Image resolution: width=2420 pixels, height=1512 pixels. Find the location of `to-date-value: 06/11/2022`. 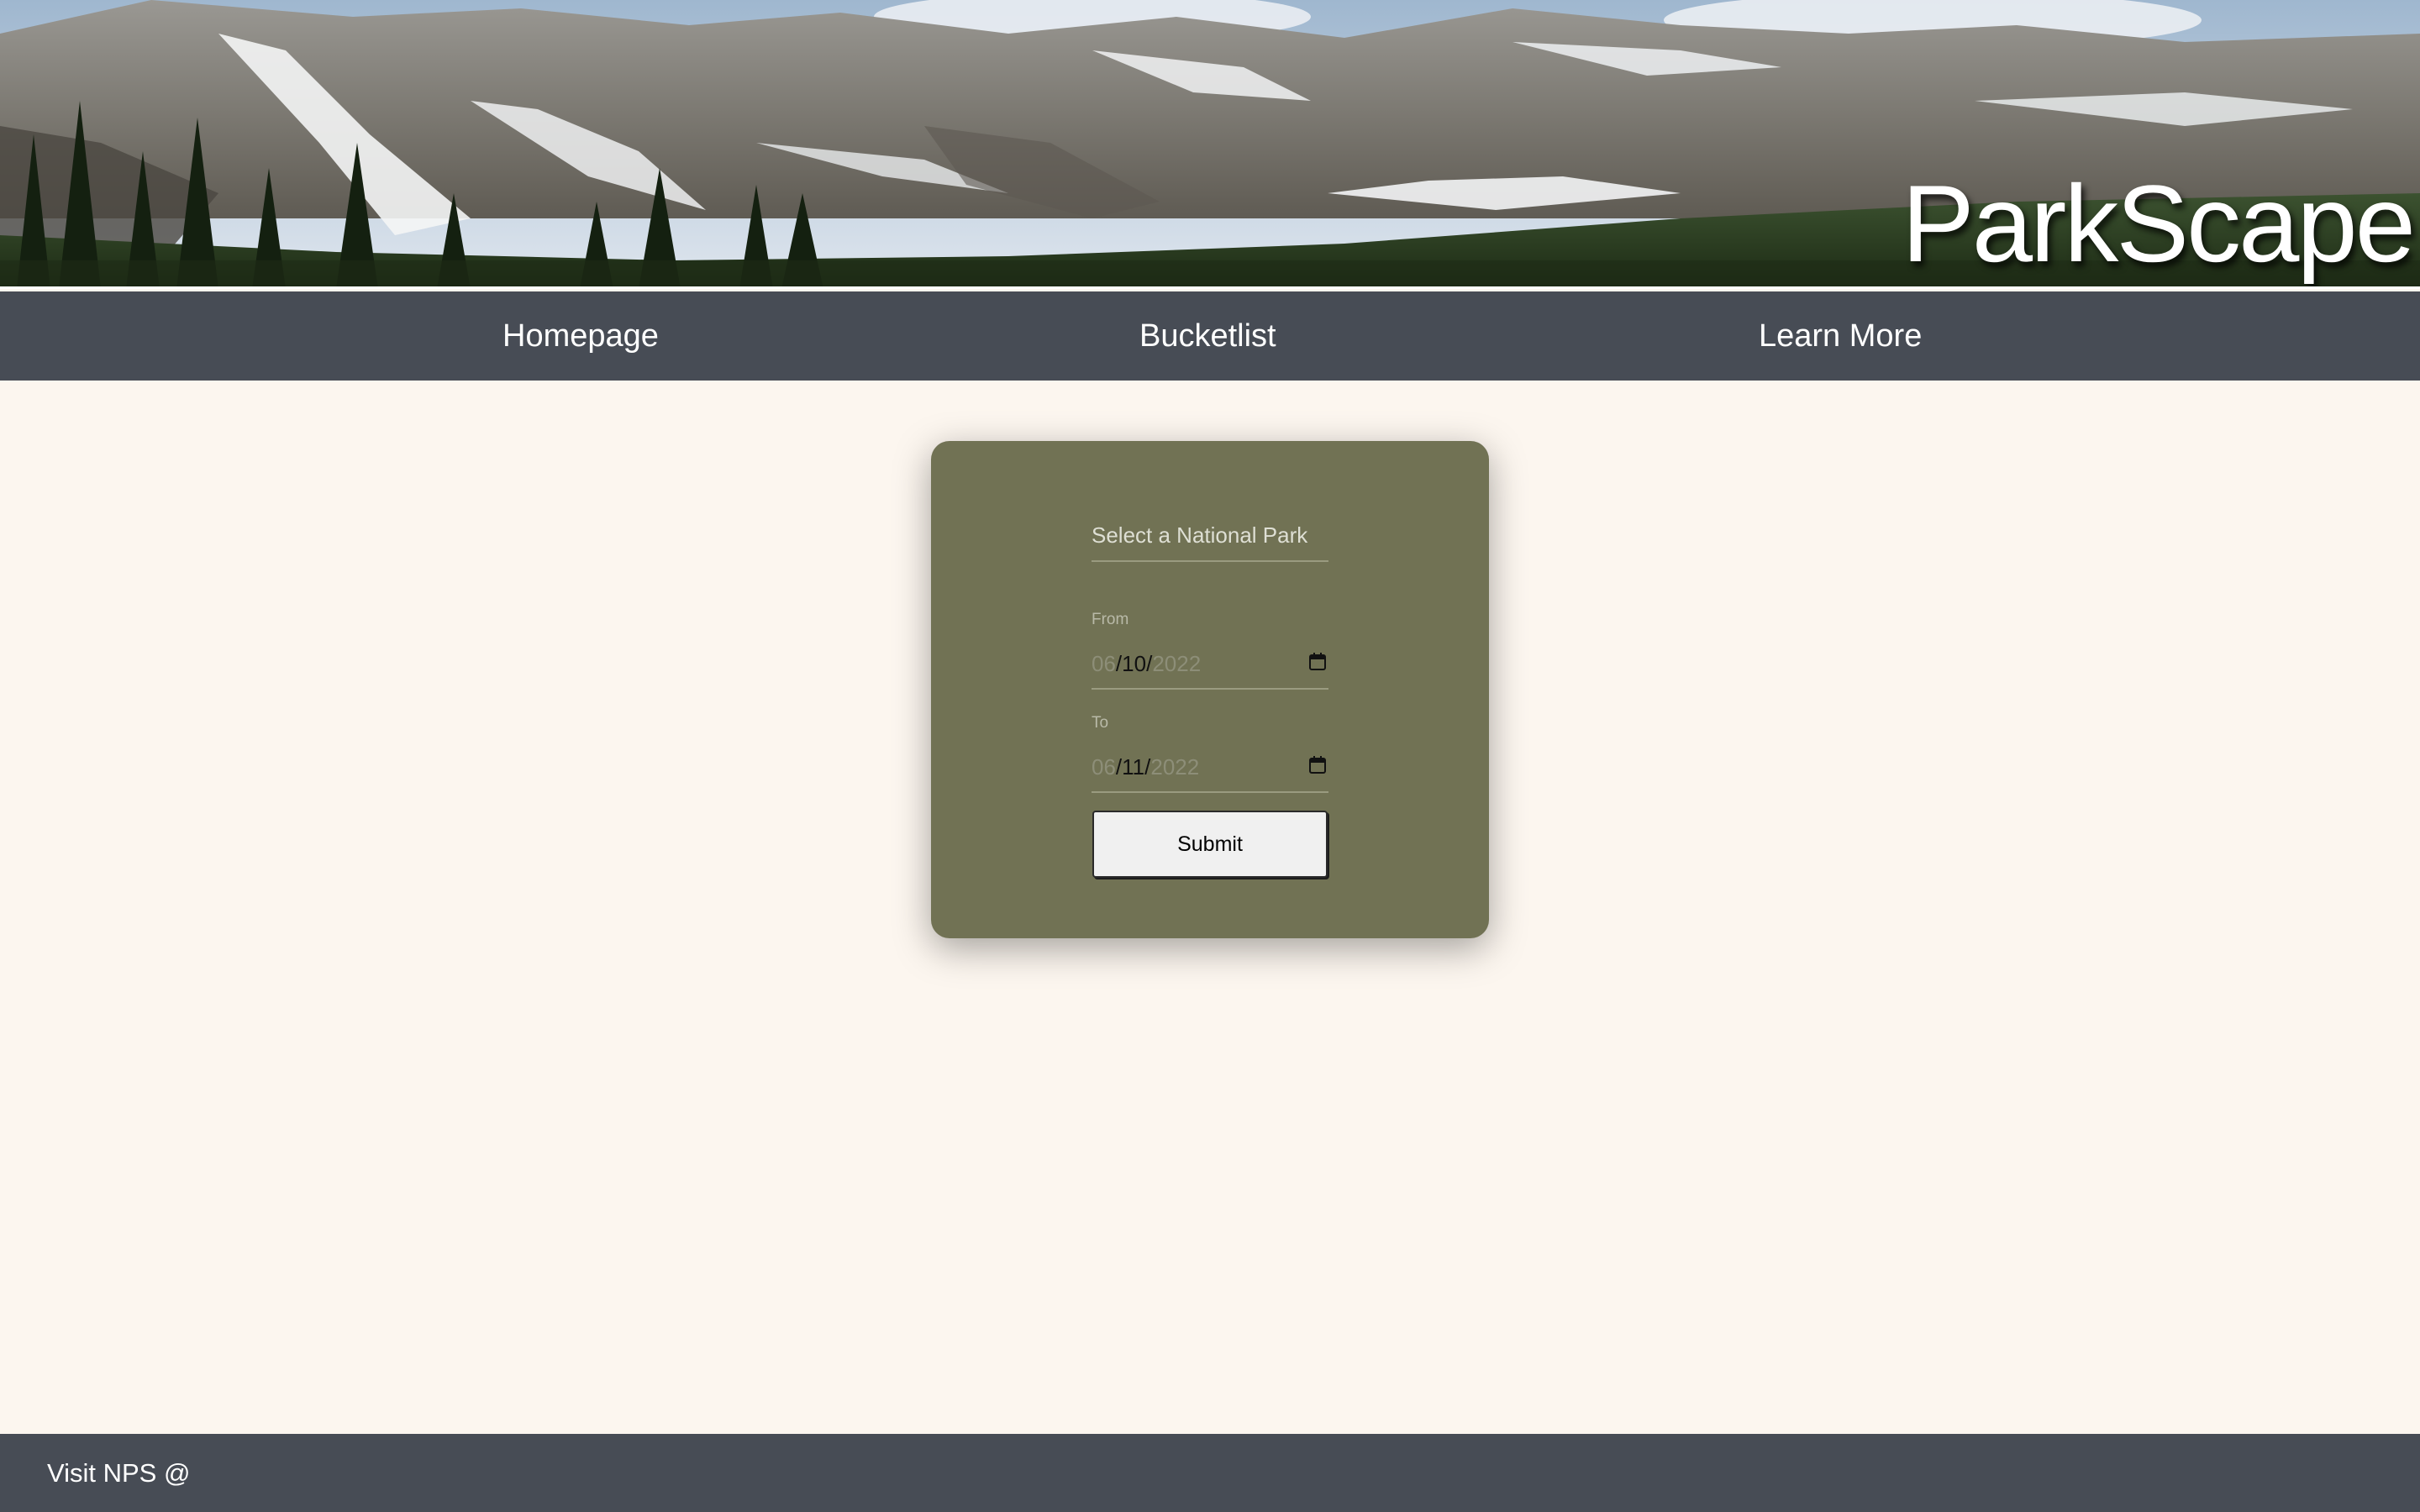

to-date-value: 06/11/2022 is located at coordinates (1146, 767).